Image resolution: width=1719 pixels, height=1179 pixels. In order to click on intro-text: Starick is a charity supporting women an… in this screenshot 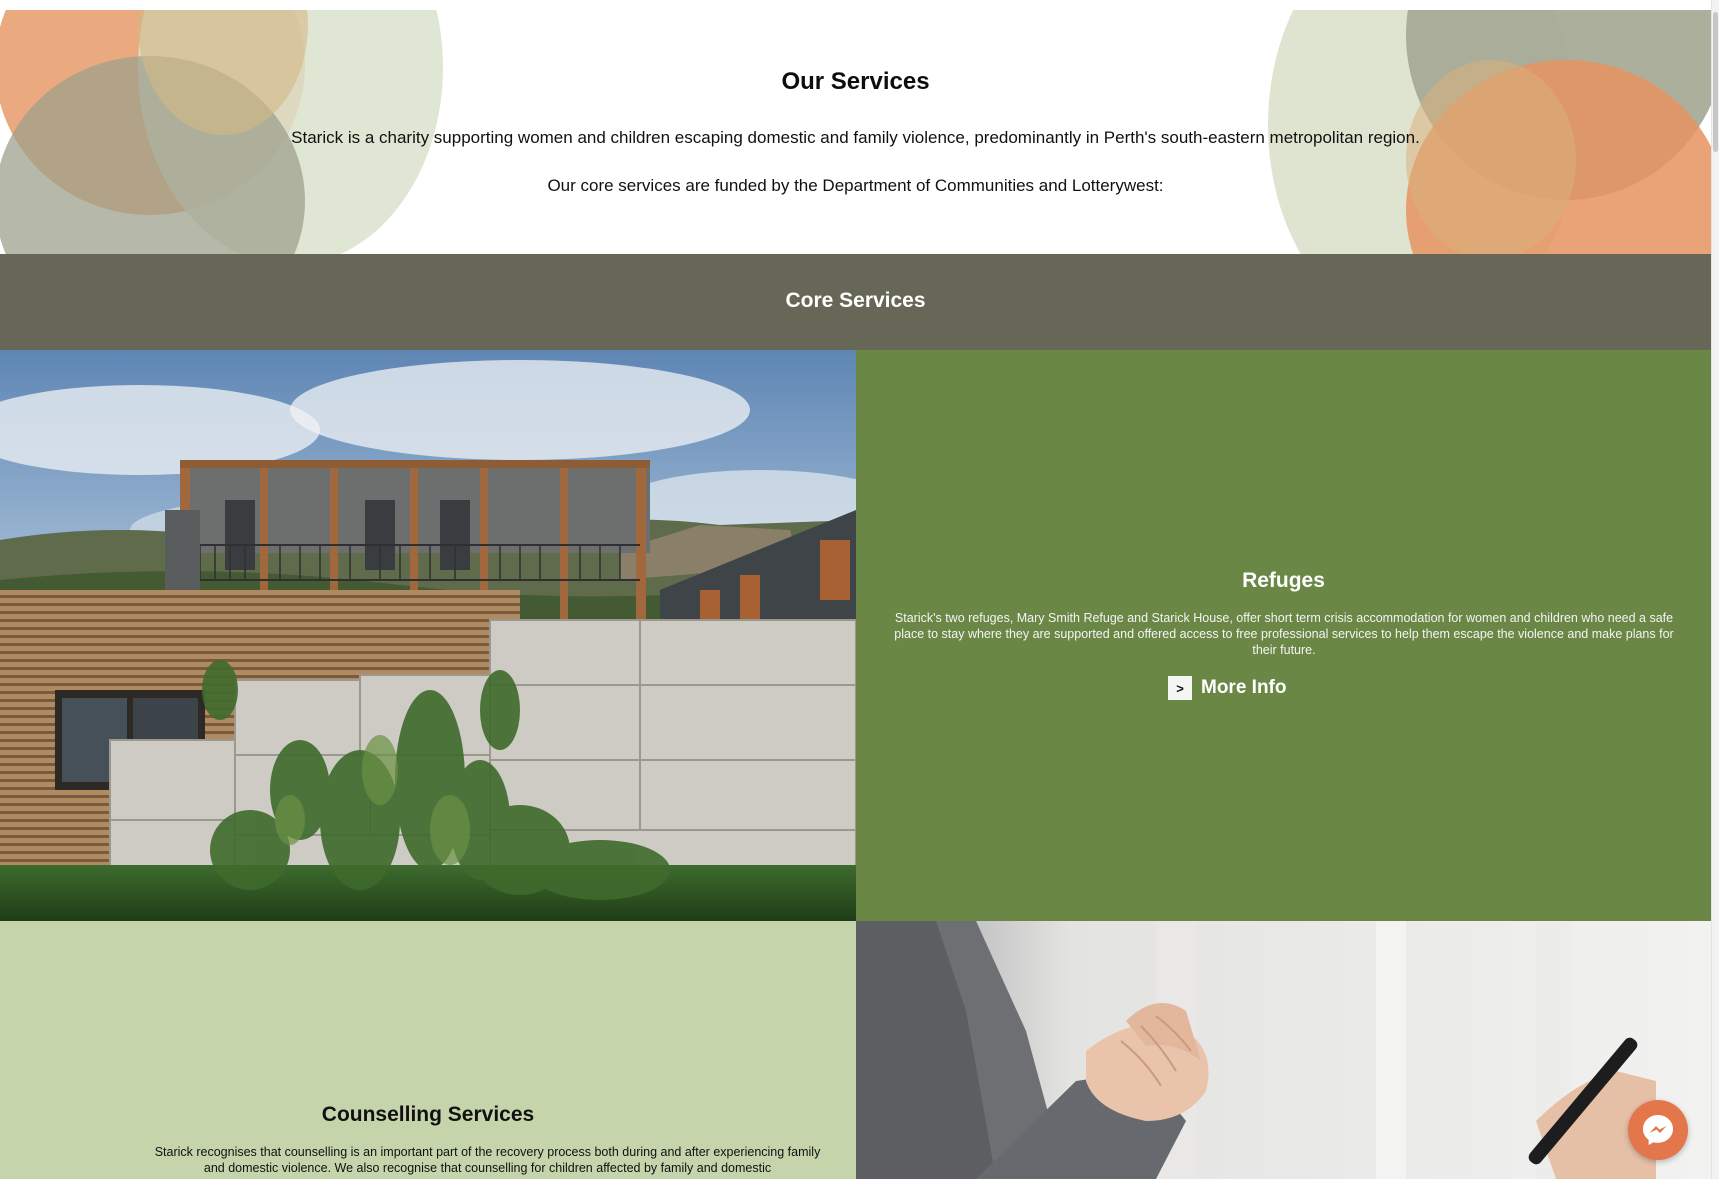, I will do `click(855, 137)`.